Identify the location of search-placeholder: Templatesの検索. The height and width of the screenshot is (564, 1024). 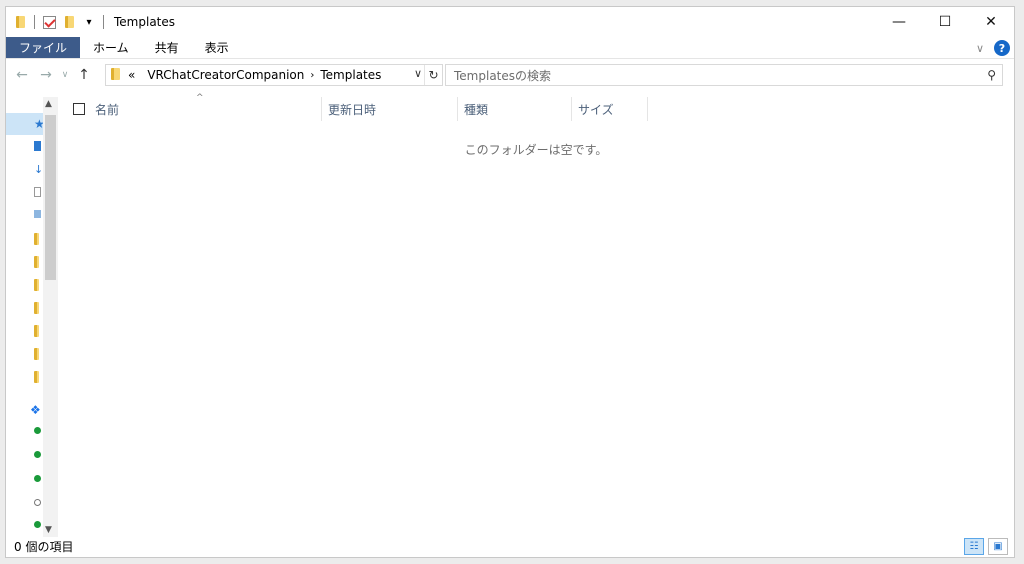
(503, 75).